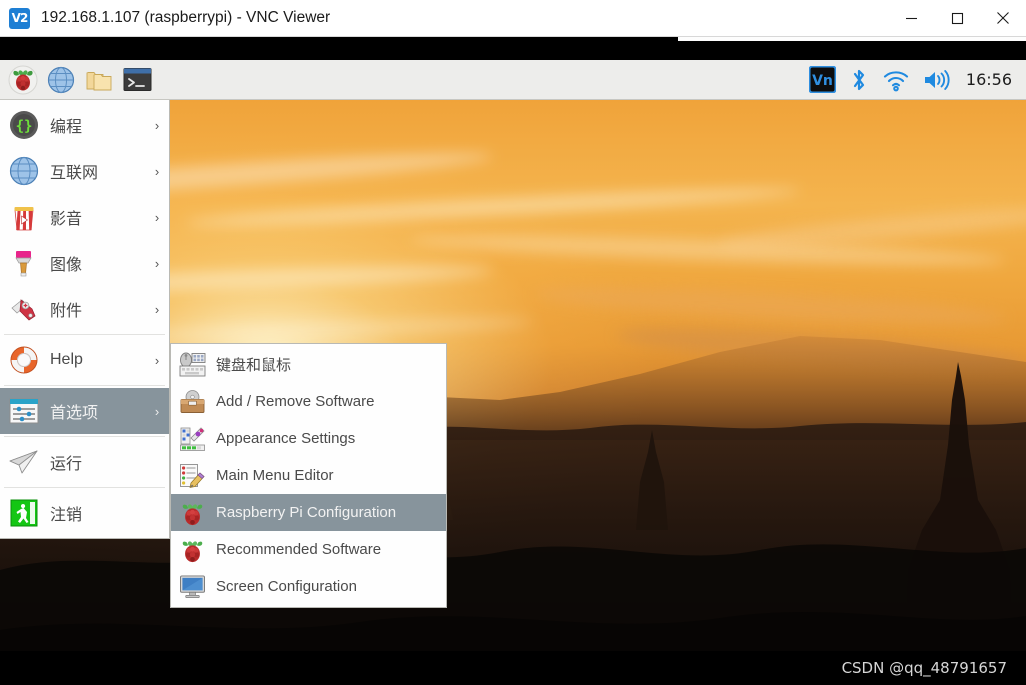 The width and height of the screenshot is (1026, 685). Describe the element at coordinates (84, 462) in the screenshot. I see `menu-item-run: 运行` at that location.